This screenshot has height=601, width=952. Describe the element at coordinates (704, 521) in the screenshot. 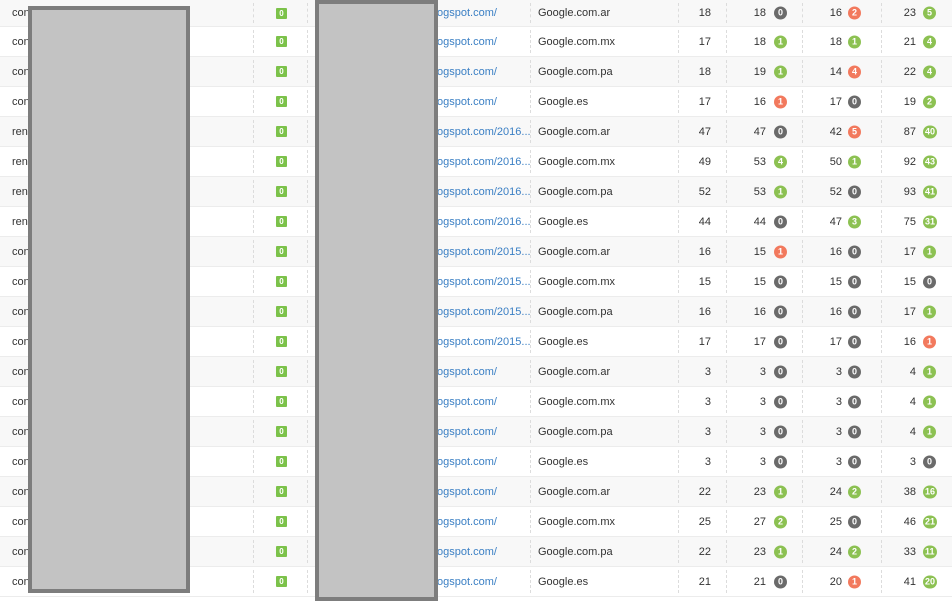

I see `rank-initial: 25` at that location.